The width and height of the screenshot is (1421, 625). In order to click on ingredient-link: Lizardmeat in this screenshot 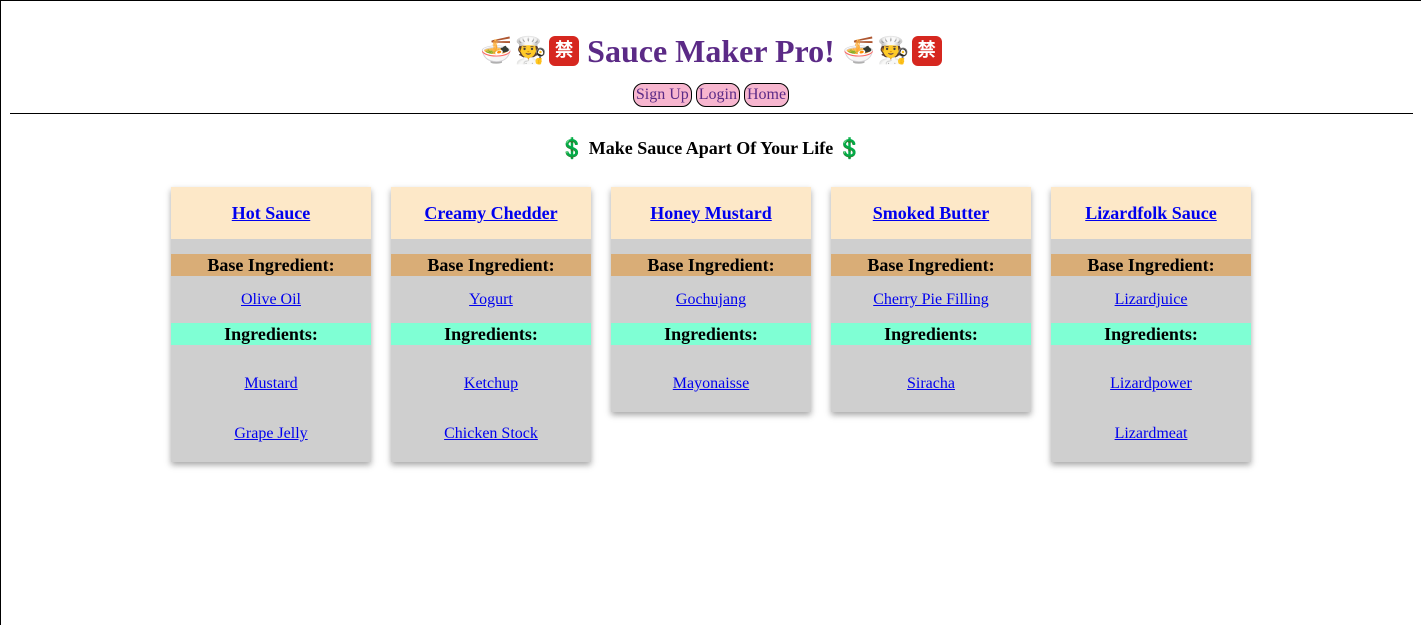, I will do `click(1151, 433)`.